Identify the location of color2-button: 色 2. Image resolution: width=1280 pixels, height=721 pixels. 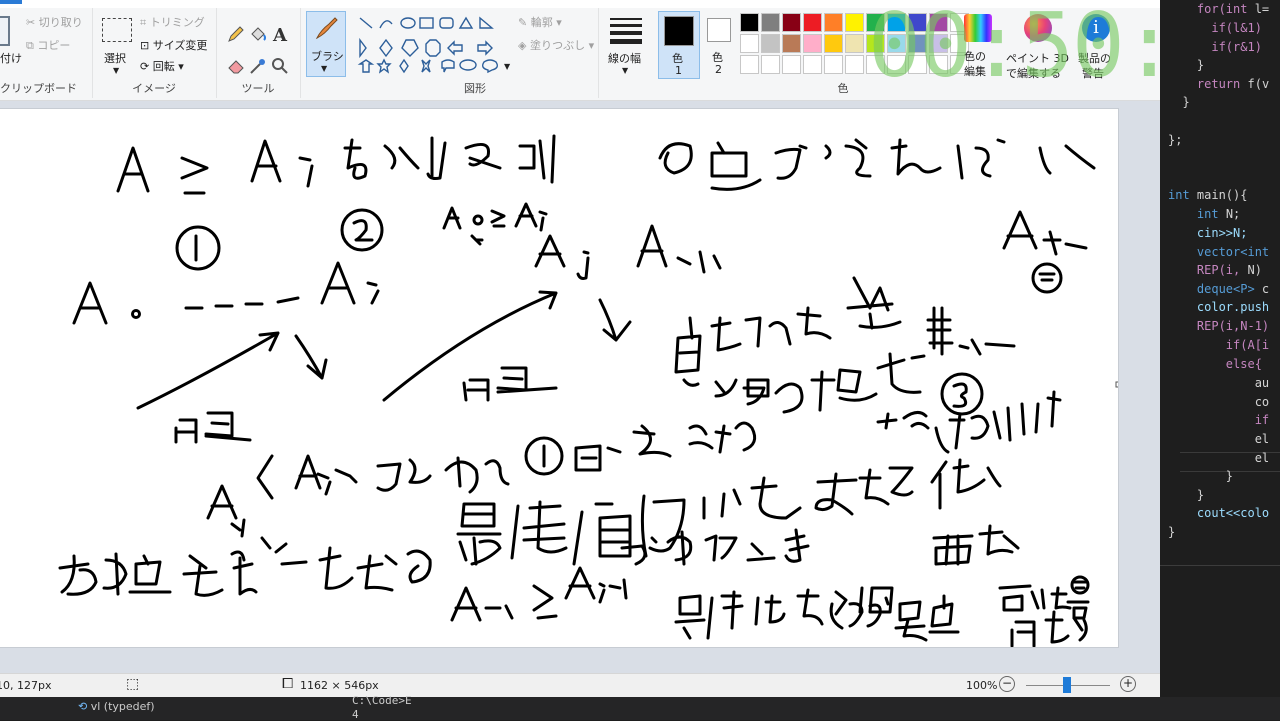
(719, 44).